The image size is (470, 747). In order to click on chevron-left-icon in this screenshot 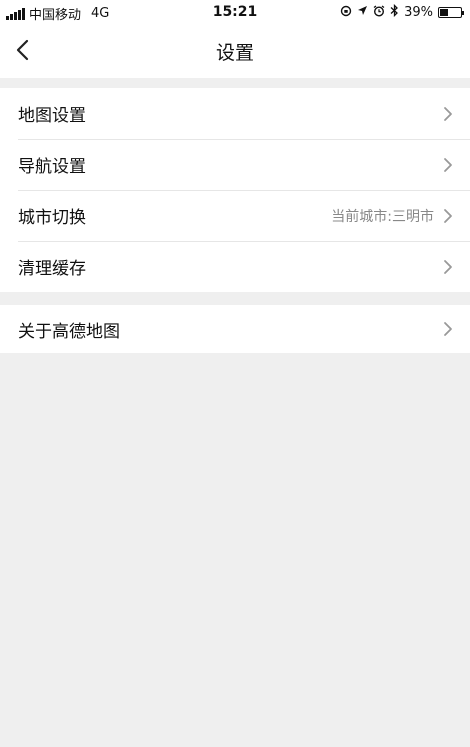, I will do `click(22, 50)`.